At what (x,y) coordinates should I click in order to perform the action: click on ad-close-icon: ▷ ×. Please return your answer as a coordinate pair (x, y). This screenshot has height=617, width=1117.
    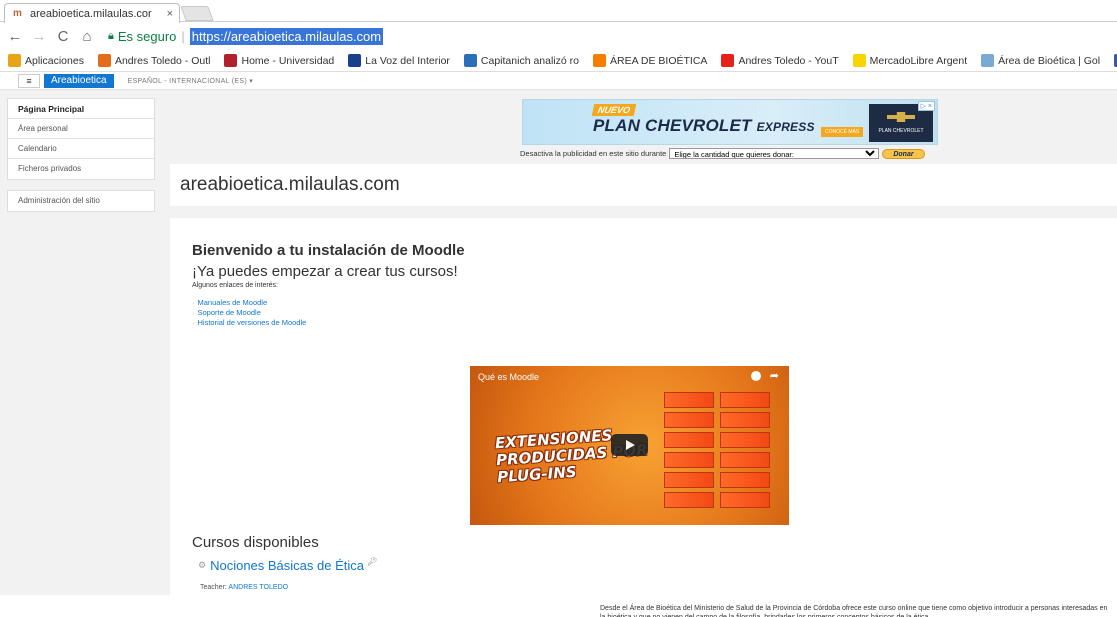
    Looking at the image, I should click on (926, 106).